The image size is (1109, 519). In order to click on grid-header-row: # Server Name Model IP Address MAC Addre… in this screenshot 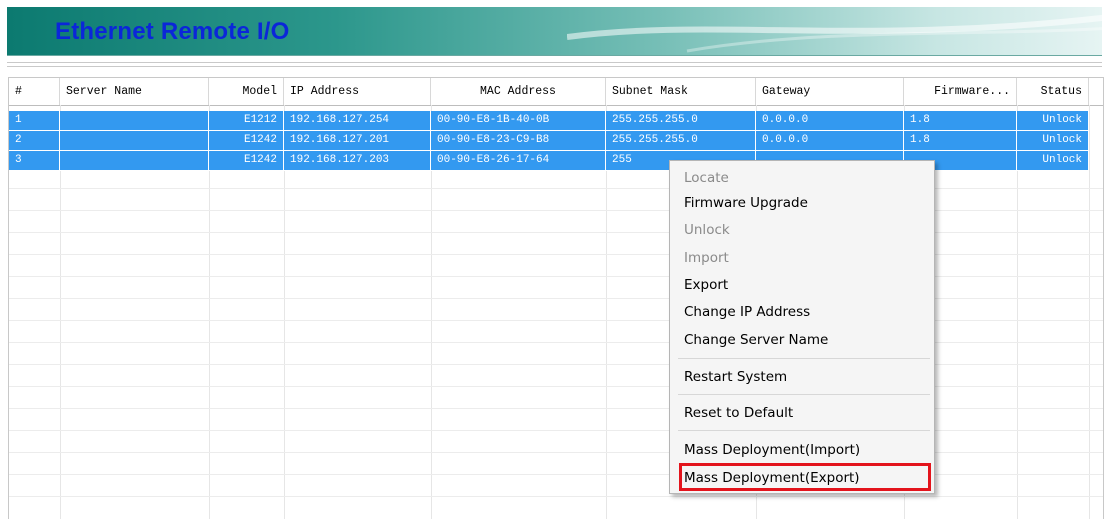, I will do `click(556, 92)`.